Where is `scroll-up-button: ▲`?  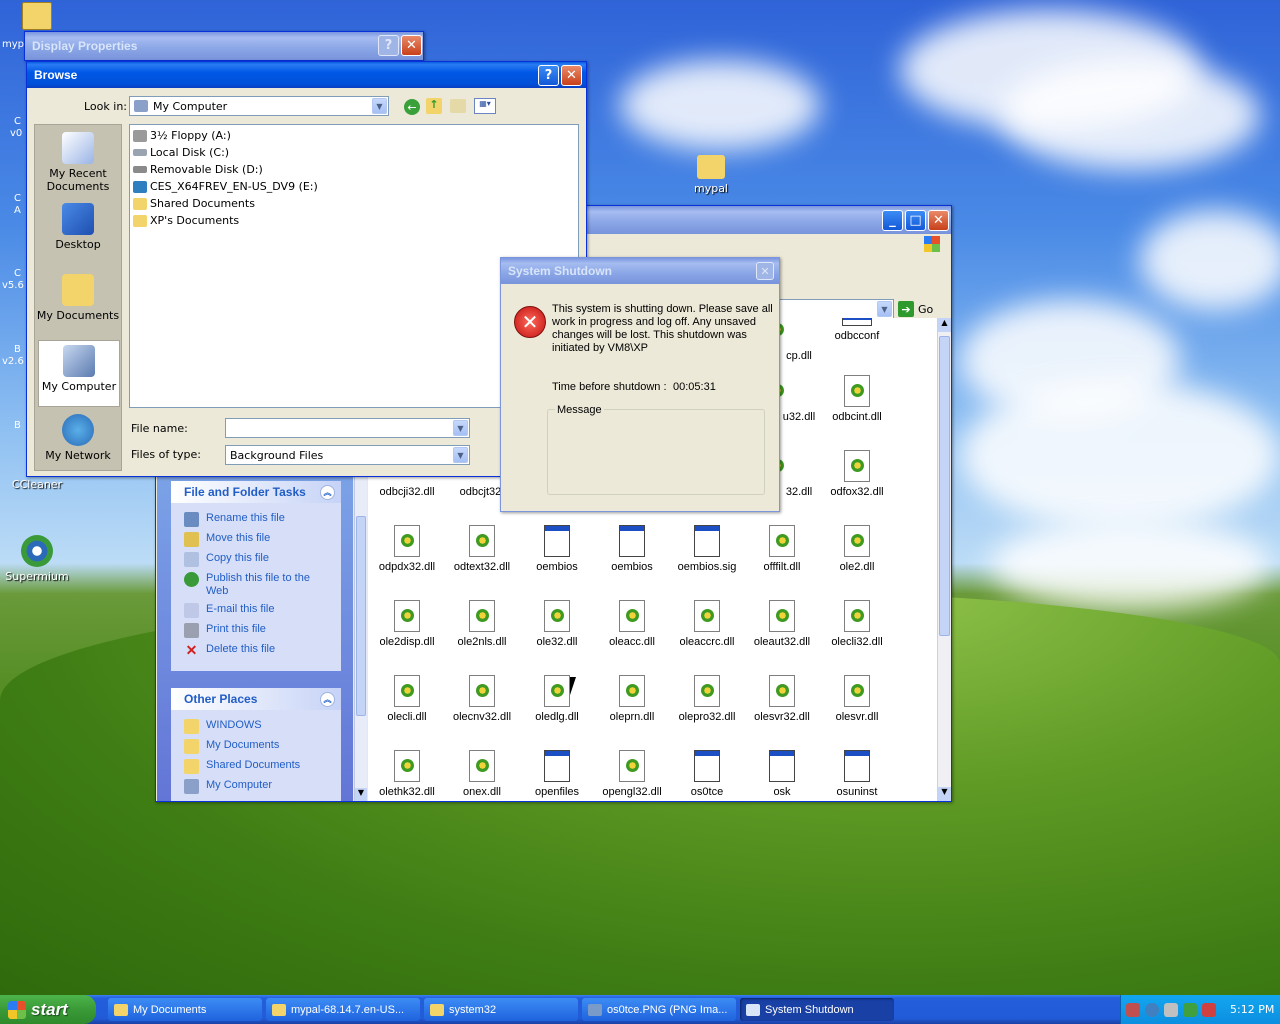
scroll-up-button: ▲ is located at coordinates (944, 325).